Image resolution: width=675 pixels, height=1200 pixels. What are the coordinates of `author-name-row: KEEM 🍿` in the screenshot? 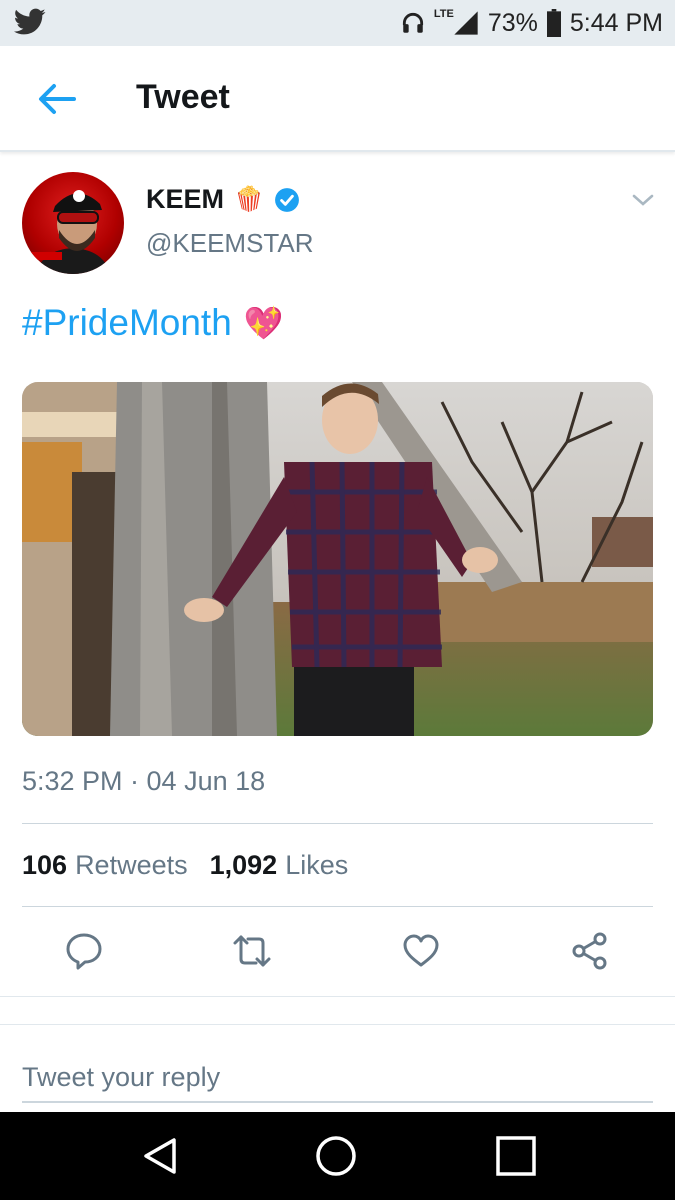 It's located at (223, 199).